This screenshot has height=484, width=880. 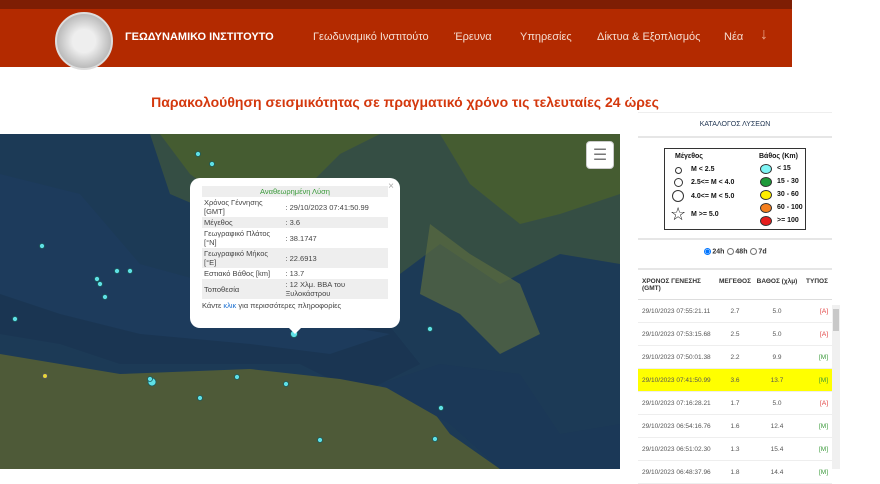 What do you see at coordinates (676, 472) in the screenshot?
I see `event-time: 29/10/2023 06:48:37.96` at bounding box center [676, 472].